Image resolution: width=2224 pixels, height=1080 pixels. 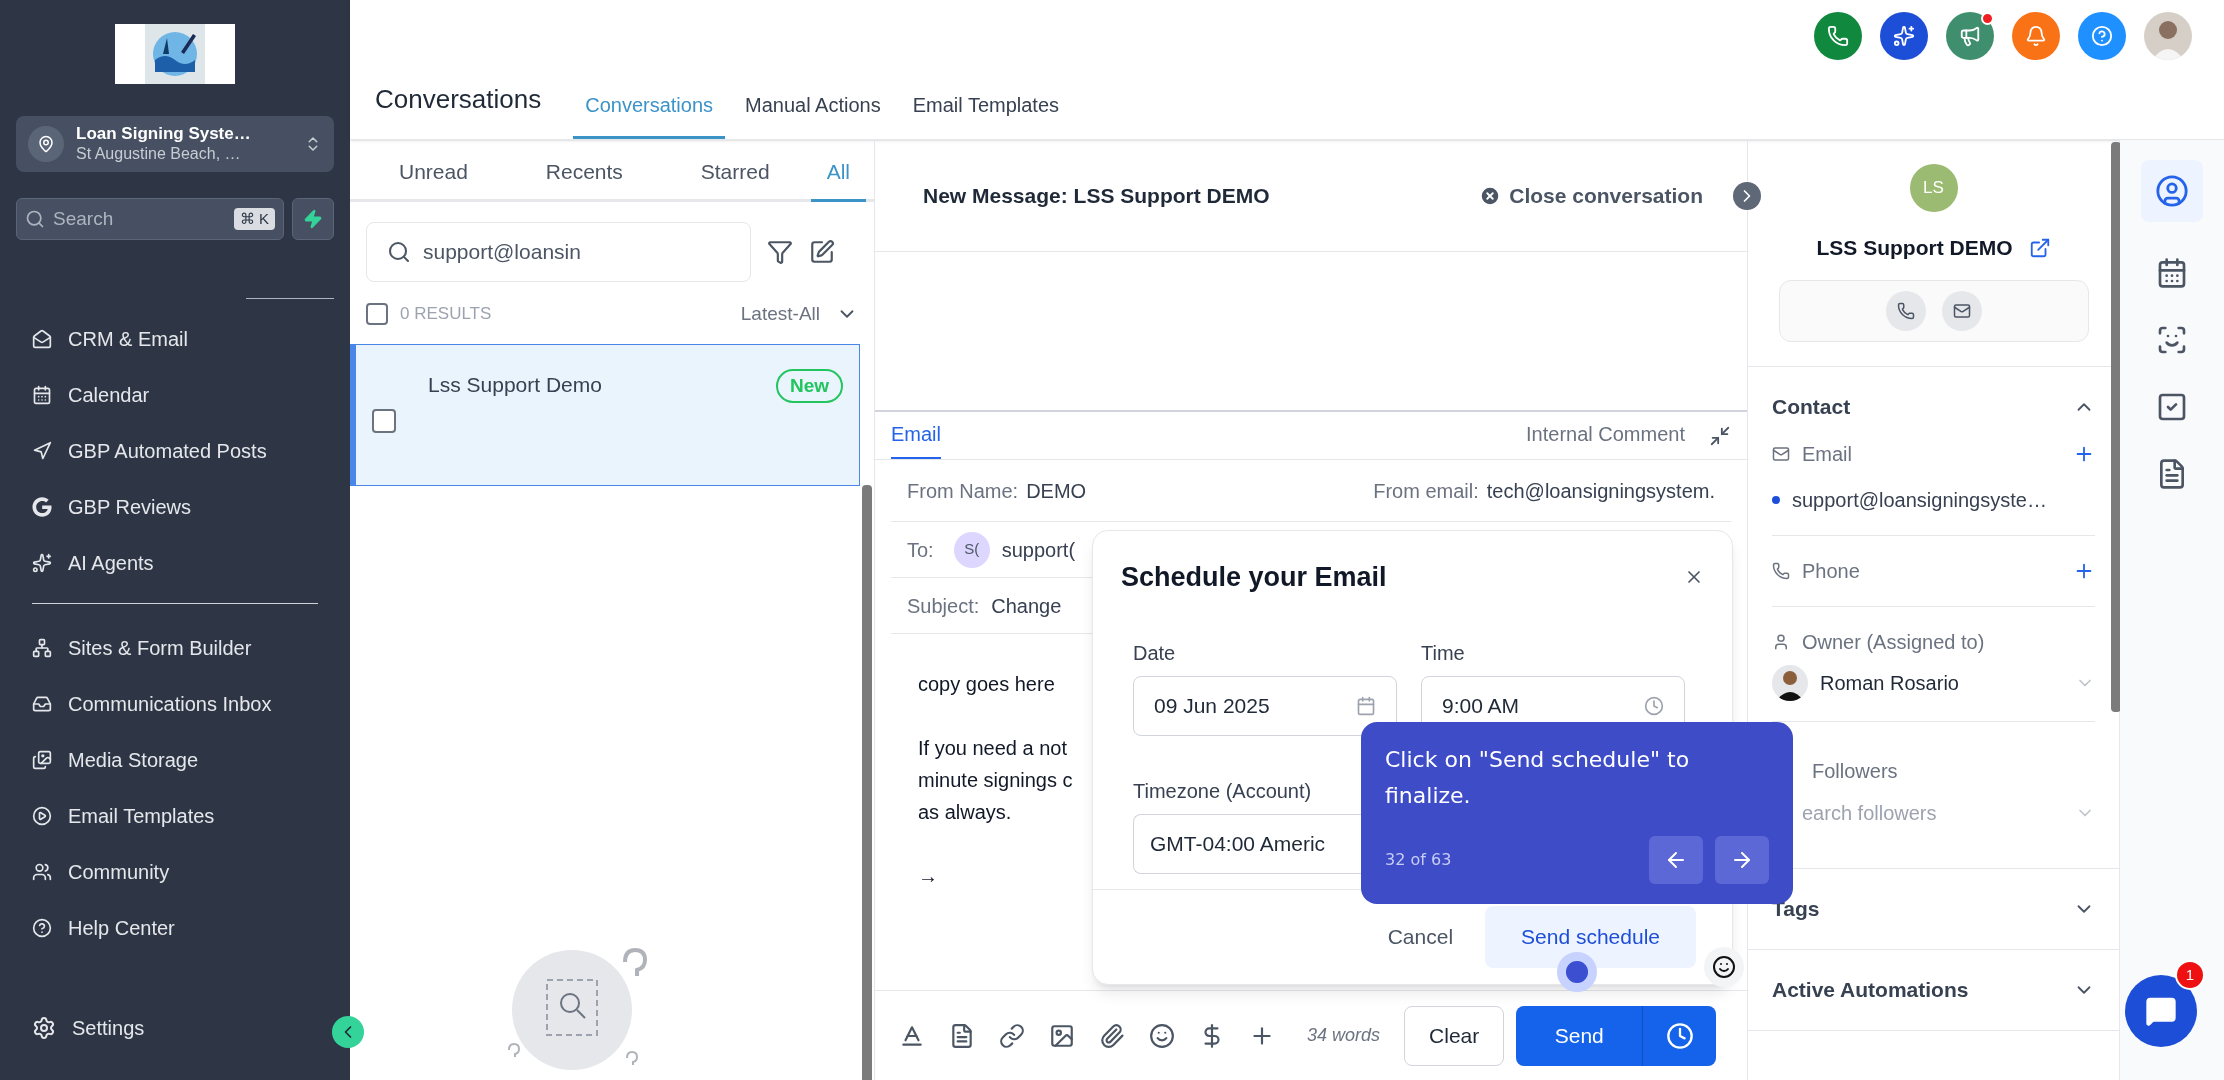 What do you see at coordinates (1420, 937) in the screenshot?
I see `cancel-button: Cancel` at bounding box center [1420, 937].